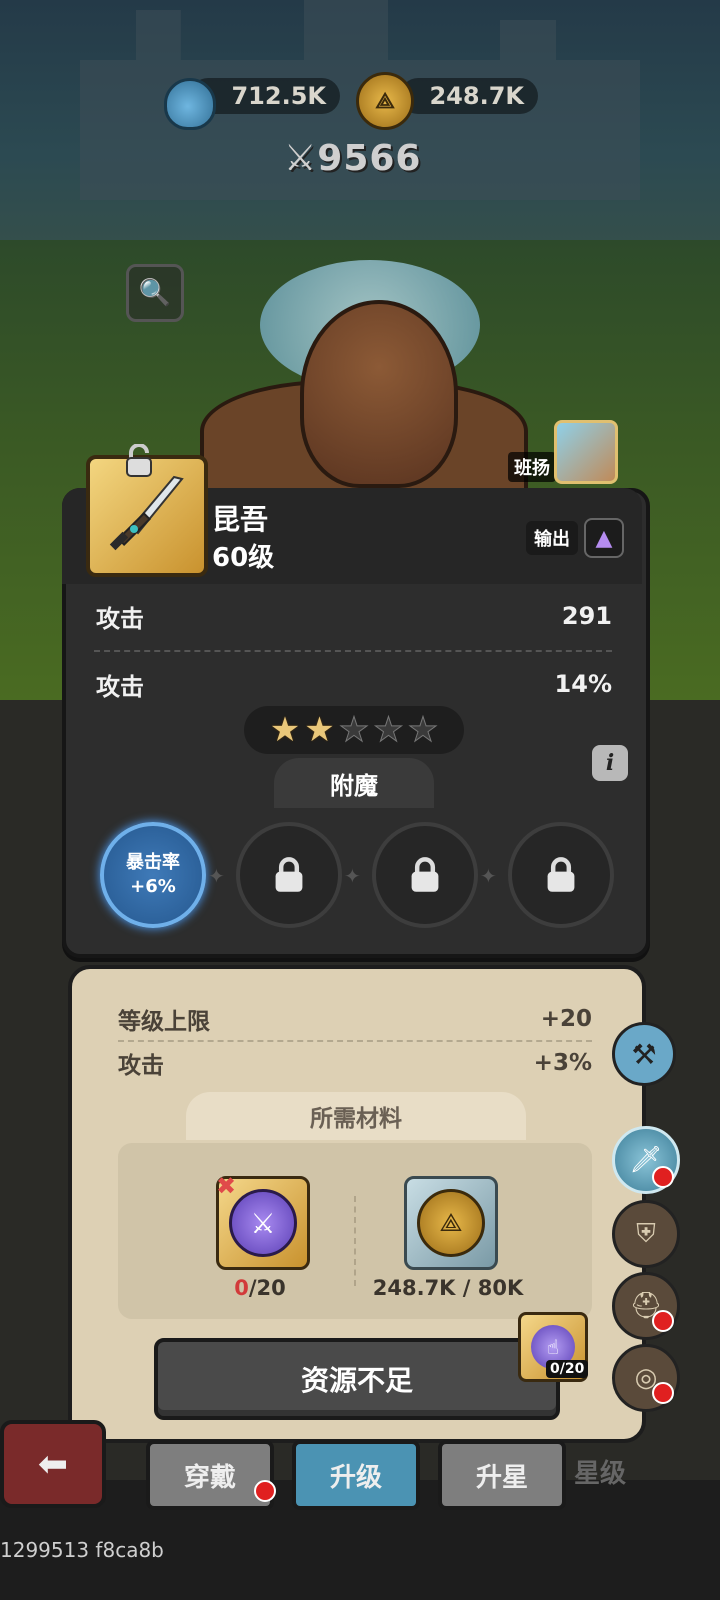 This screenshot has height=1600, width=720. Describe the element at coordinates (355, 1041) in the screenshot. I see `upgrade-bonuses: 等级上限 +20 攻击 +3%` at that location.